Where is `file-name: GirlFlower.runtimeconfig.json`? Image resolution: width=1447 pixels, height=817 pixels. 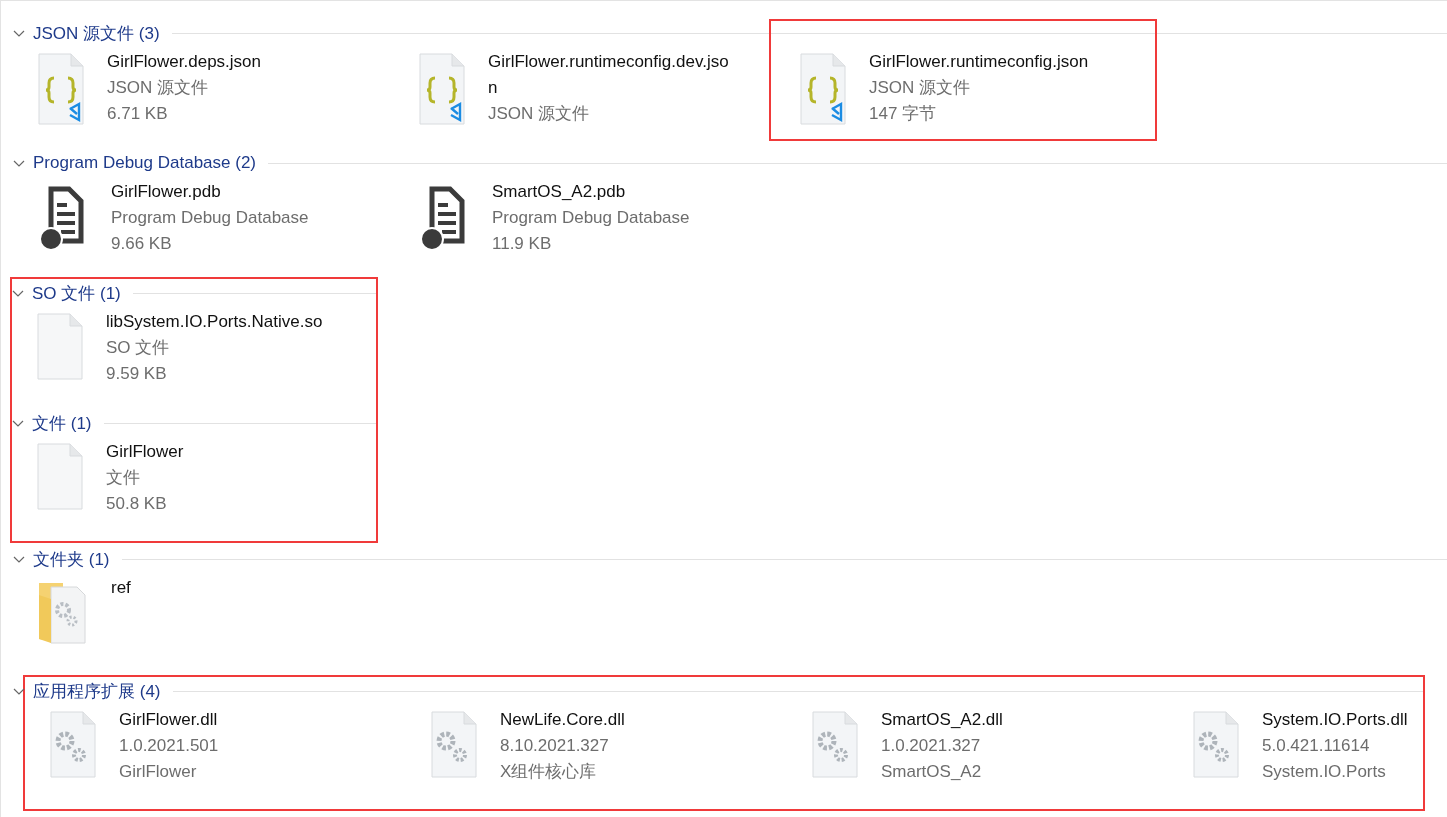
file-name: GirlFlower.runtimeconfig.json is located at coordinates (991, 62).